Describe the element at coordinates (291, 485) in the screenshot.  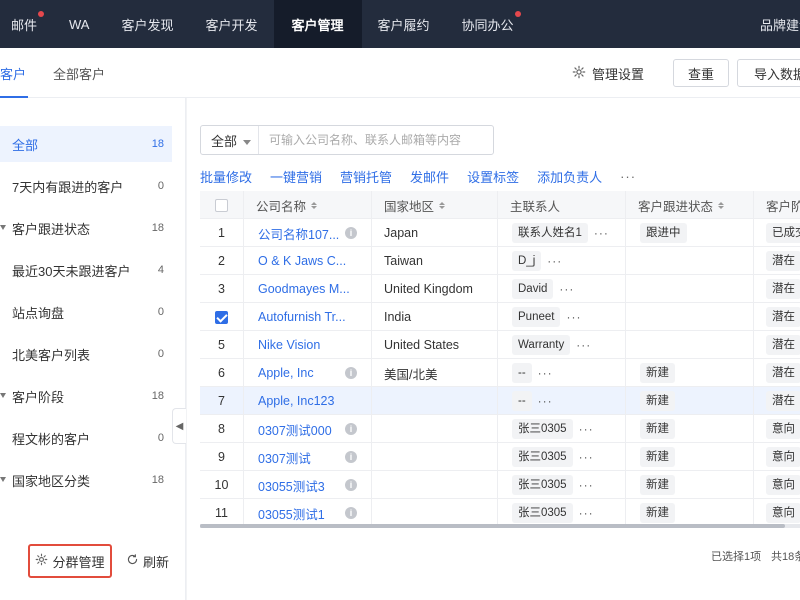
I see `company-name-link: 03055测试3` at that location.